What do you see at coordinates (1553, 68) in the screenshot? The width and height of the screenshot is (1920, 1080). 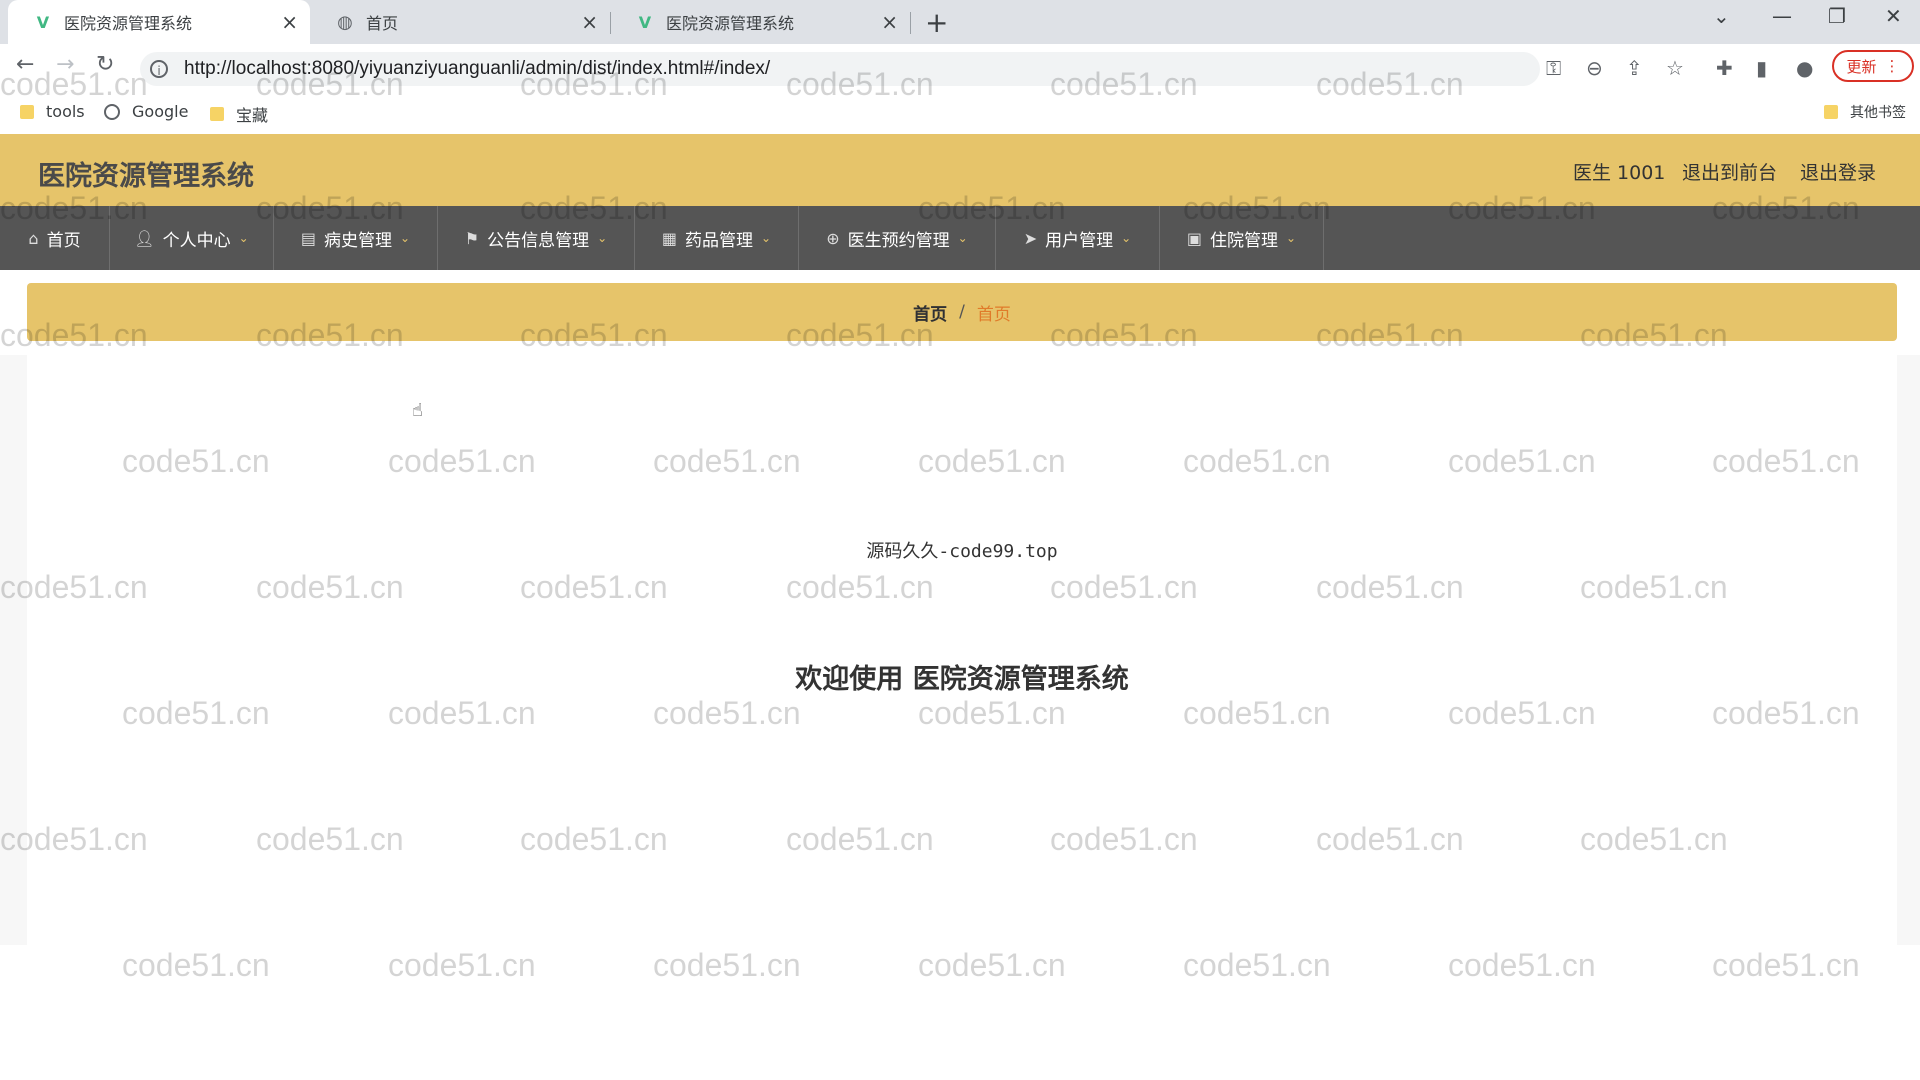 I see `key-icon: ⚿` at bounding box center [1553, 68].